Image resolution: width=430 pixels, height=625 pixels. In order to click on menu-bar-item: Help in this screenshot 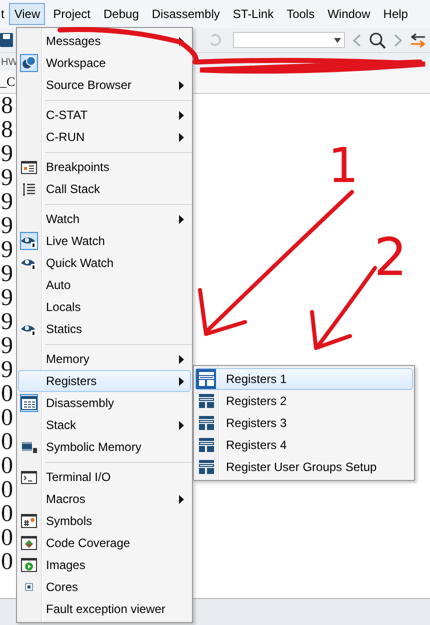, I will do `click(395, 14)`.